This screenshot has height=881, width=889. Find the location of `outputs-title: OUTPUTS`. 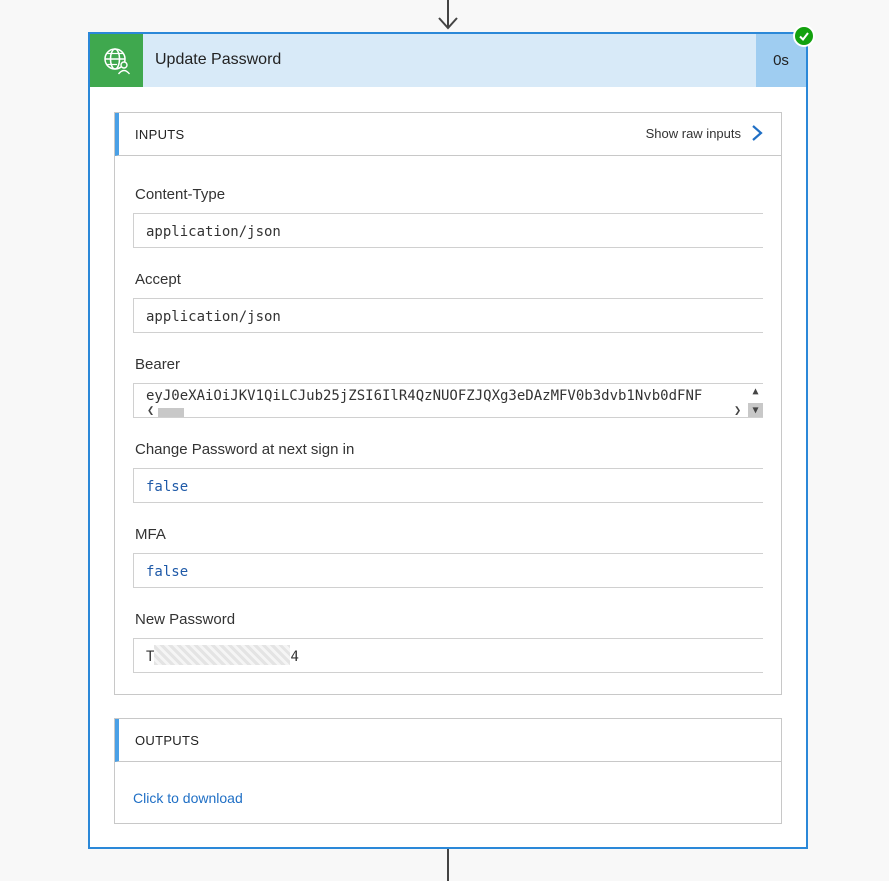

outputs-title: OUTPUTS is located at coordinates (167, 740).